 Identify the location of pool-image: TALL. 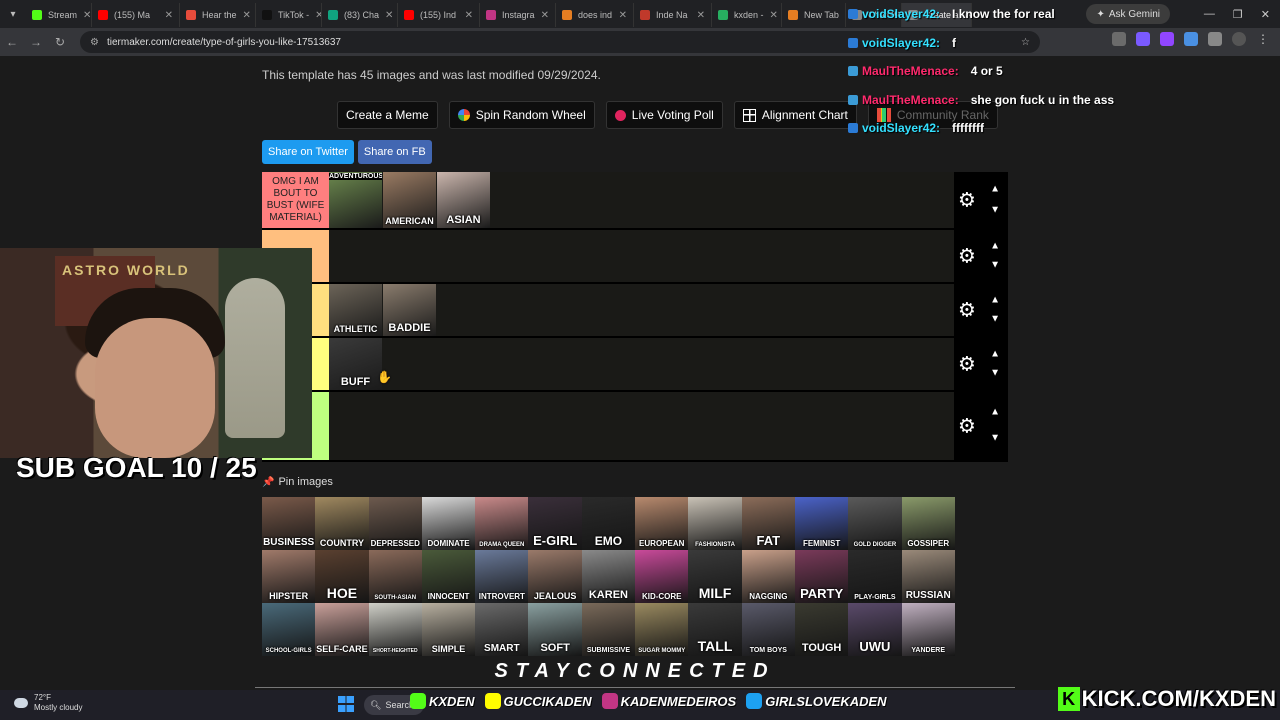
(715, 629).